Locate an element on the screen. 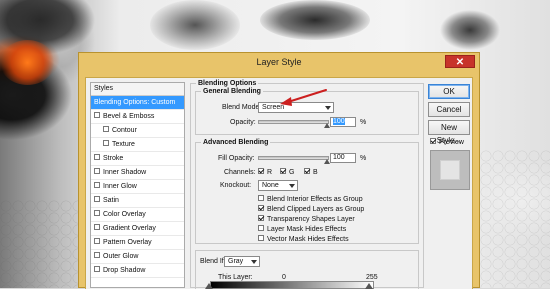 This screenshot has width=550, height=289. preview-swatch-inner is located at coordinates (450, 170).